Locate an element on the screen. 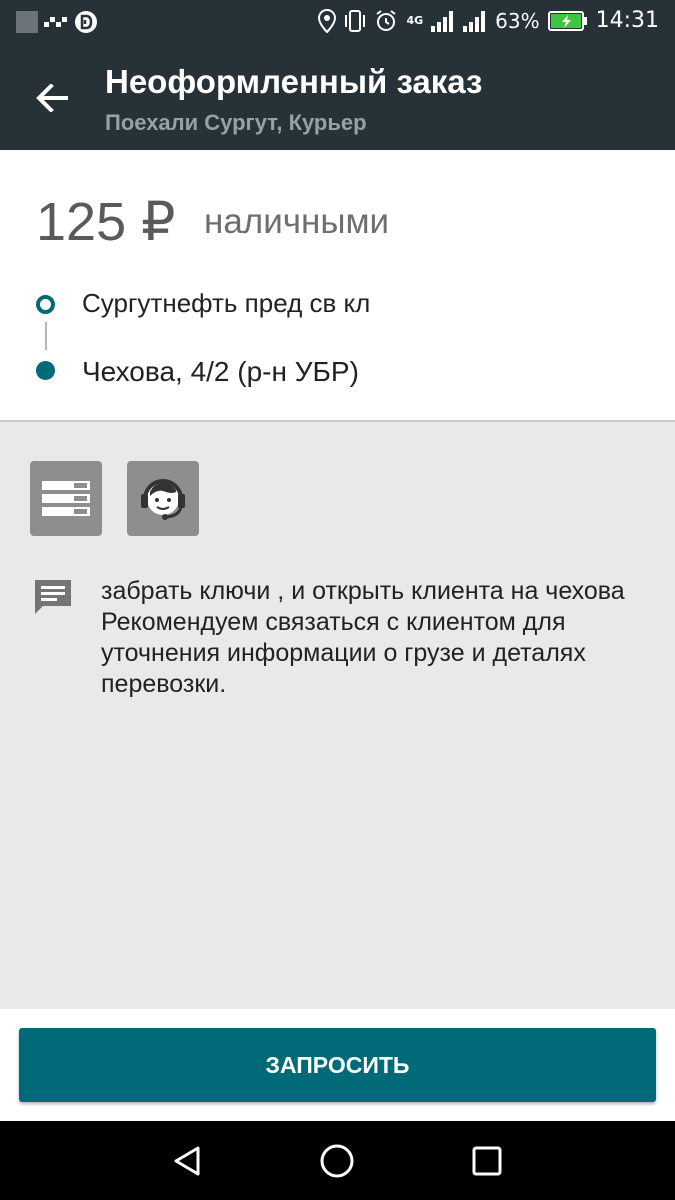 Image resolution: width=675 pixels, height=1200 pixels. nav-home-button is located at coordinates (337, 1161).